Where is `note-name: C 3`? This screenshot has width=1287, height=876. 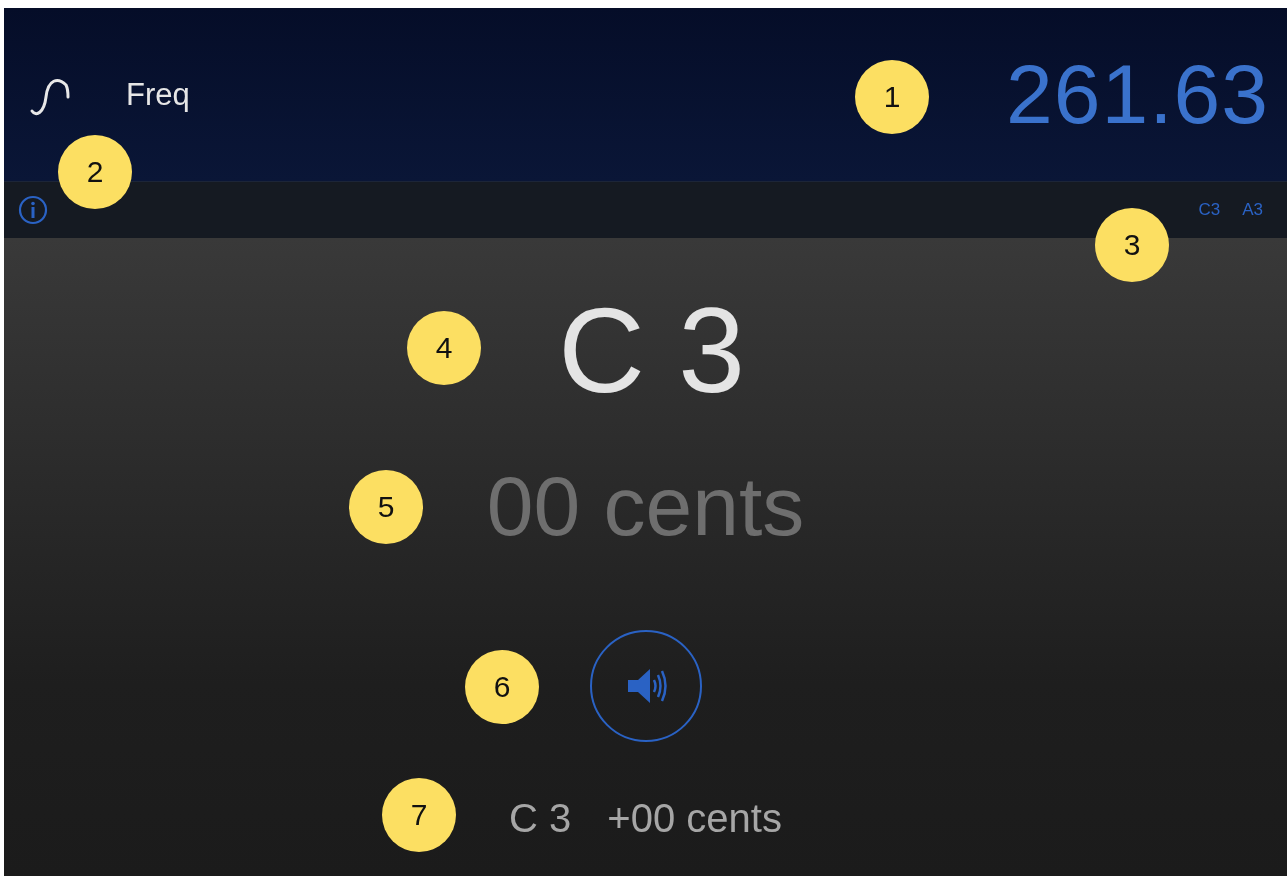 note-name: C 3 is located at coordinates (651, 350).